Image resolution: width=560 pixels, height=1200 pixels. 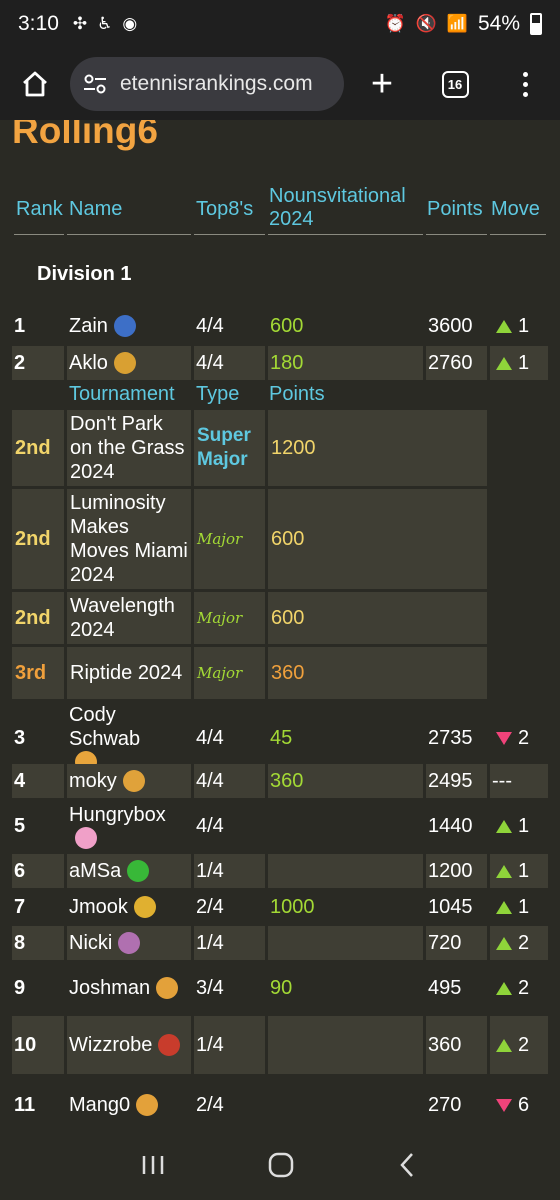 I want to click on cell-rank: 2, so click(x=39, y=363).